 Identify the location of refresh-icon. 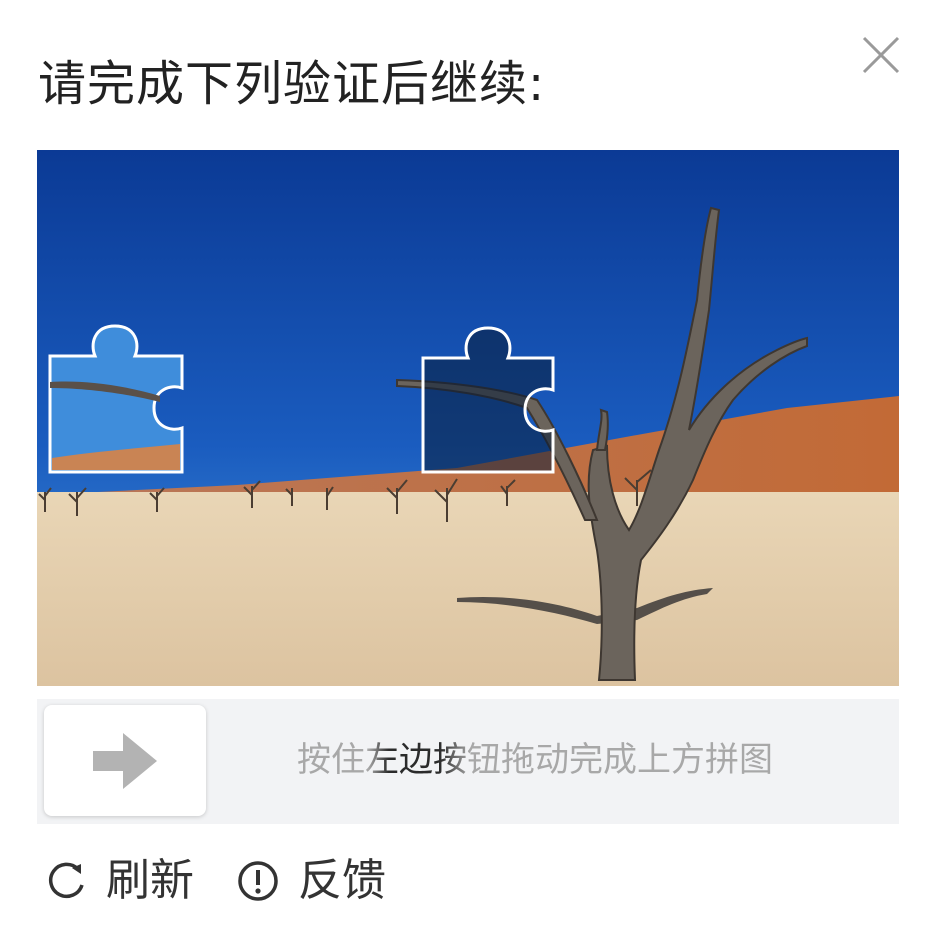
(66, 880).